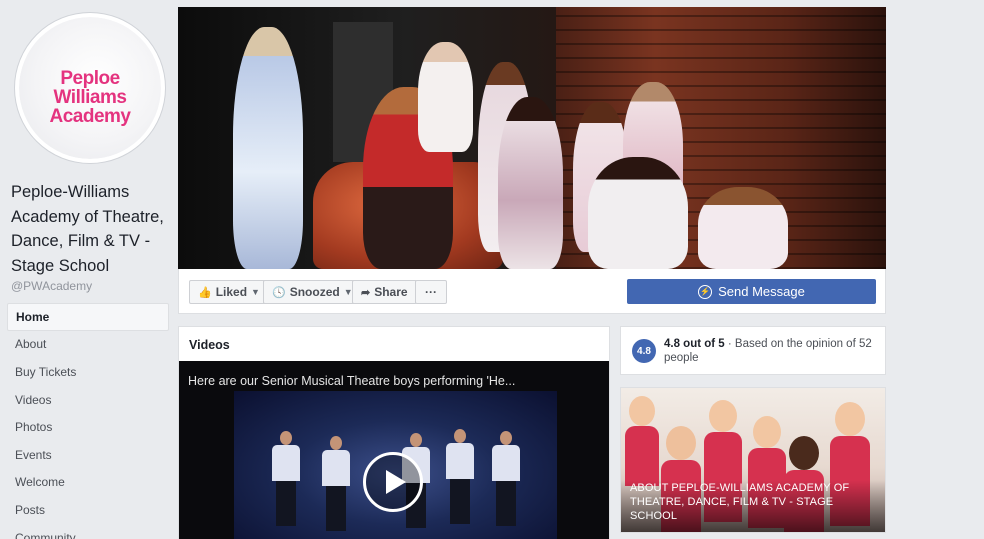 The image size is (984, 539). I want to click on nav-item-posts: Posts, so click(88, 510).